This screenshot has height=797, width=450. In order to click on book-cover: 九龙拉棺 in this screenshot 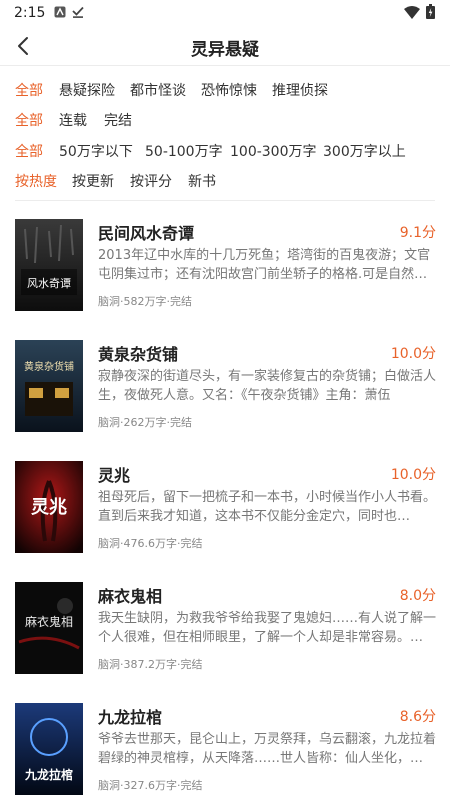, I will do `click(49, 749)`.